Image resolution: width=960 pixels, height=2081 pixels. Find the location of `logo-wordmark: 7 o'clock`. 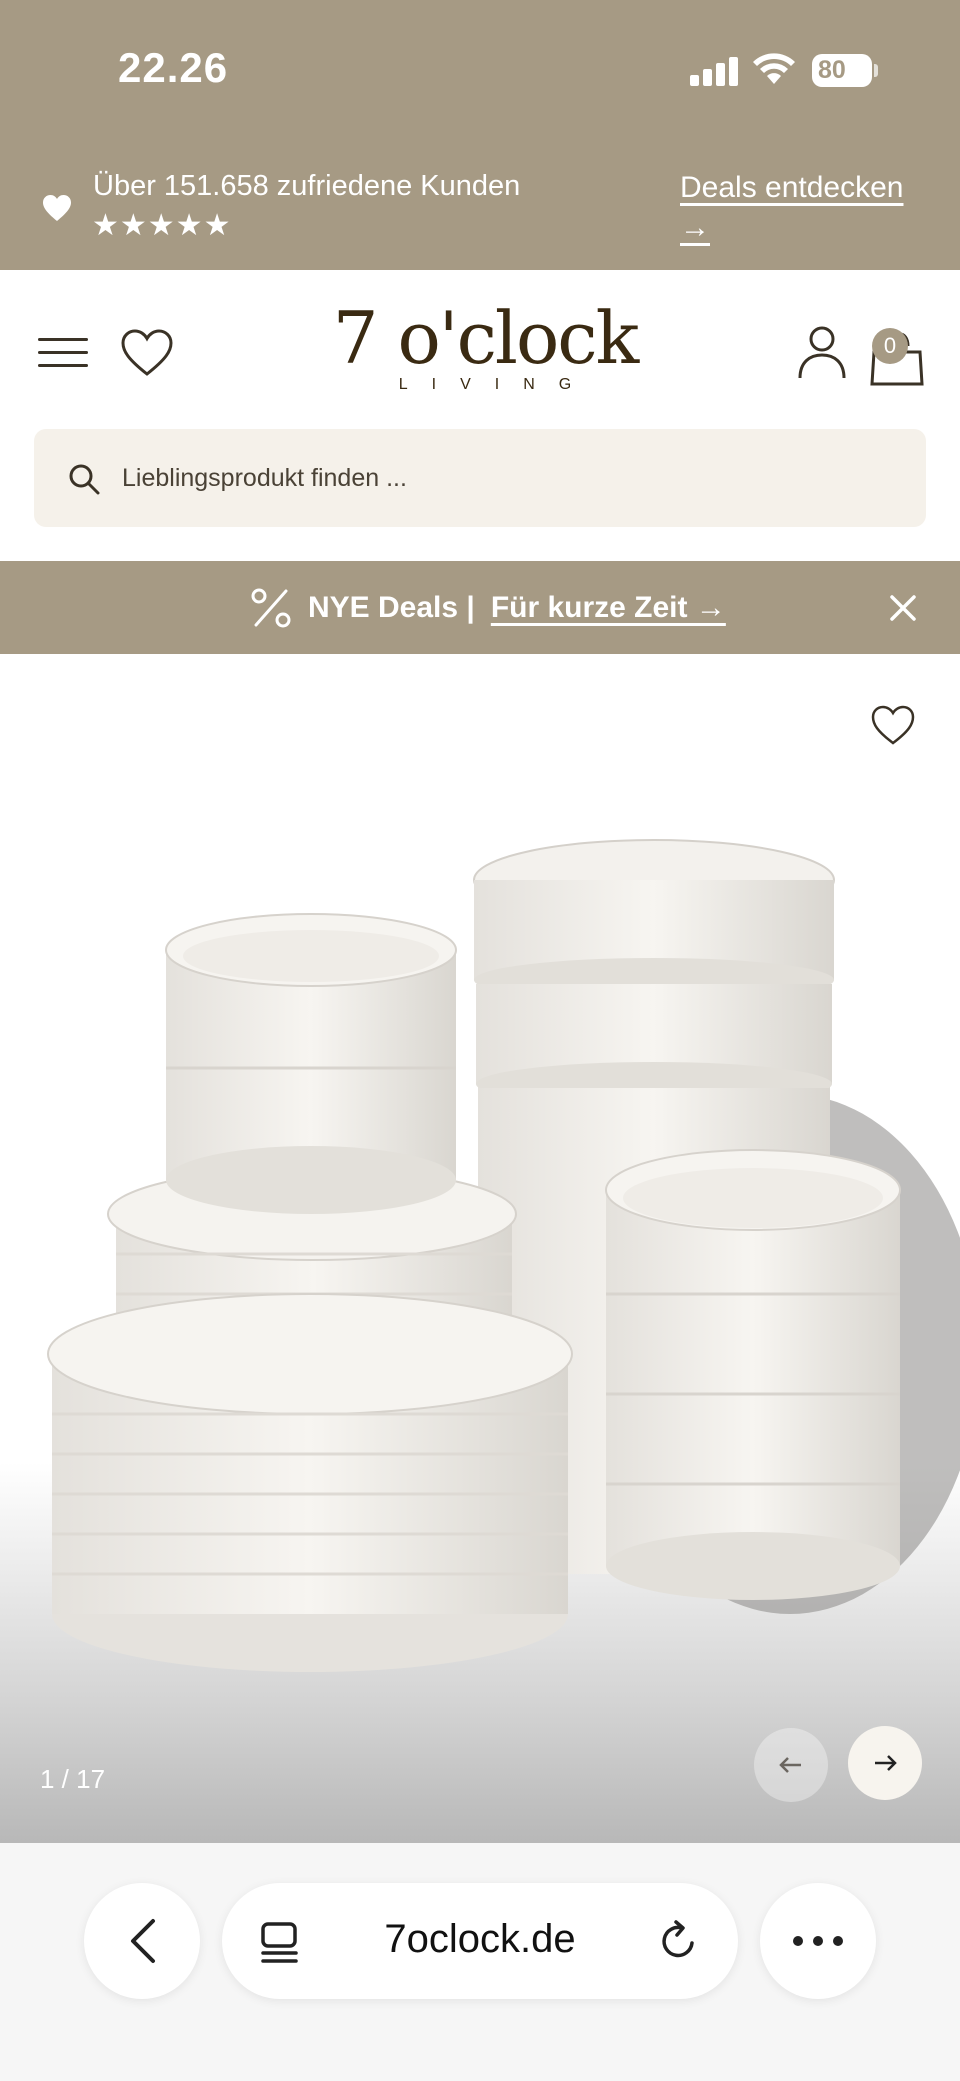

logo-wordmark: 7 o'clock is located at coordinates (486, 338).